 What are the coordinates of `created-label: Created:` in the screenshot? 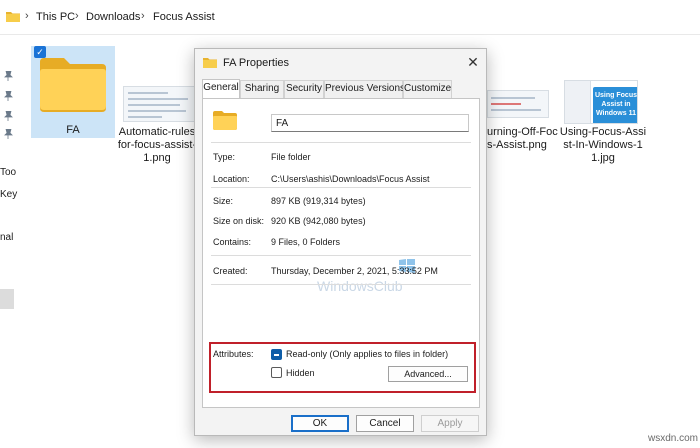 It's located at (230, 271).